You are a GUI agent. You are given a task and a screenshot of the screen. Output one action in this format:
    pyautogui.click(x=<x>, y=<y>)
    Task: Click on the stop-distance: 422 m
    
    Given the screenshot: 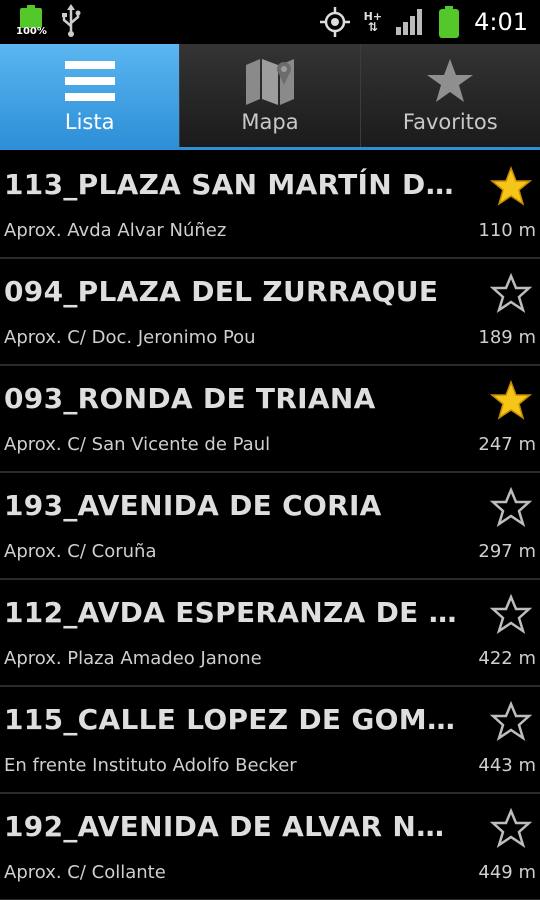 What is the action you would take?
    pyautogui.click(x=507, y=658)
    